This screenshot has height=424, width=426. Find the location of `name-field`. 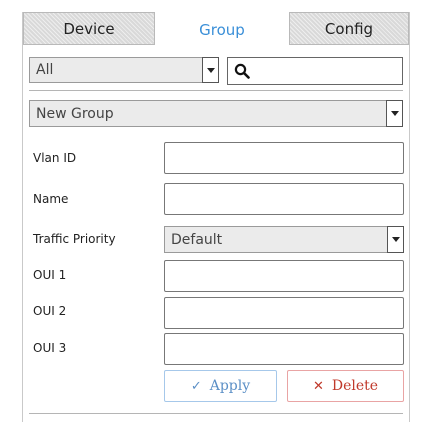

name-field is located at coordinates (284, 199).